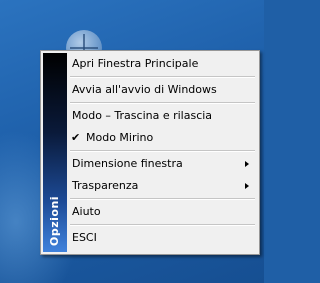 This screenshot has height=283, width=320. What do you see at coordinates (84, 48) in the screenshot?
I see `crosshair-horizontal` at bounding box center [84, 48].